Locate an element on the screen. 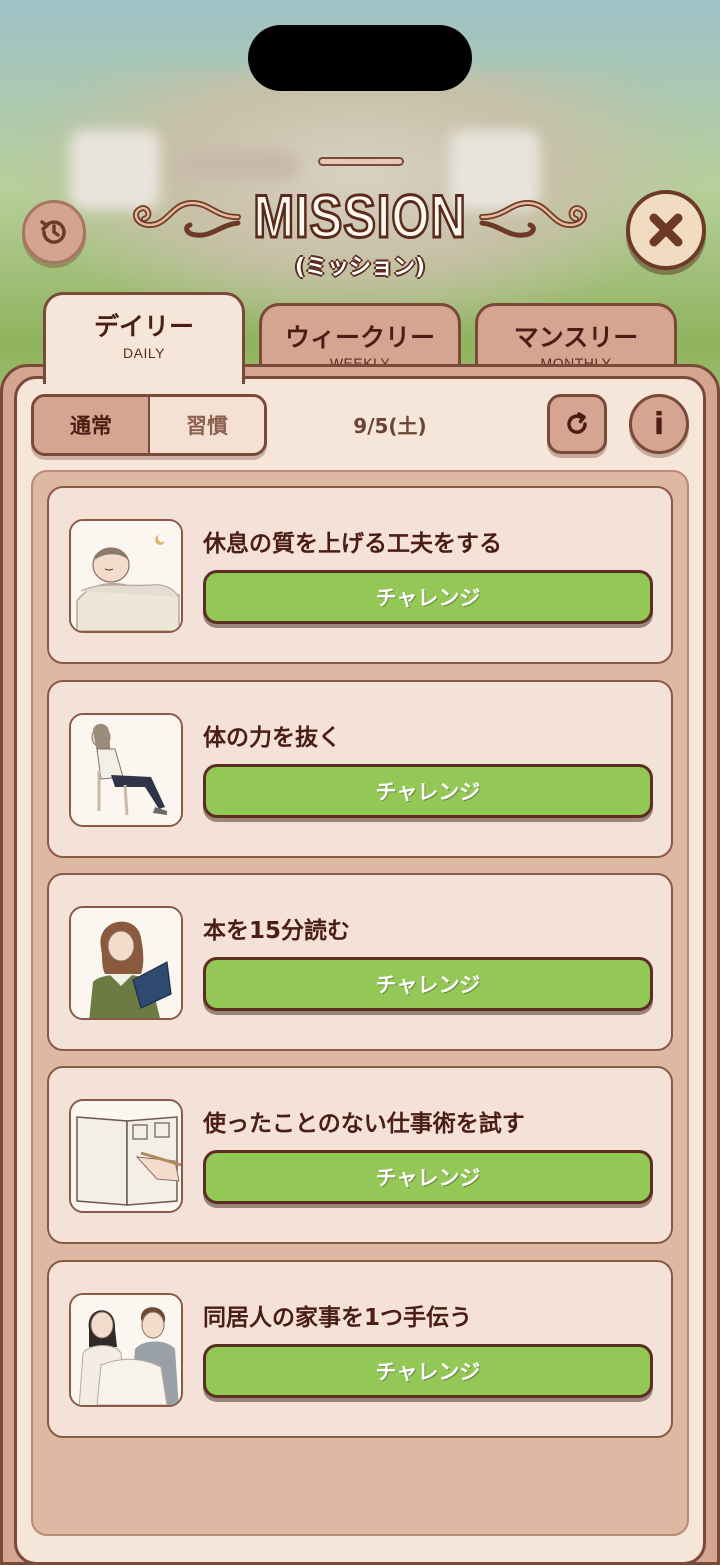 The width and height of the screenshot is (720, 1565). camera-notch is located at coordinates (360, 58).